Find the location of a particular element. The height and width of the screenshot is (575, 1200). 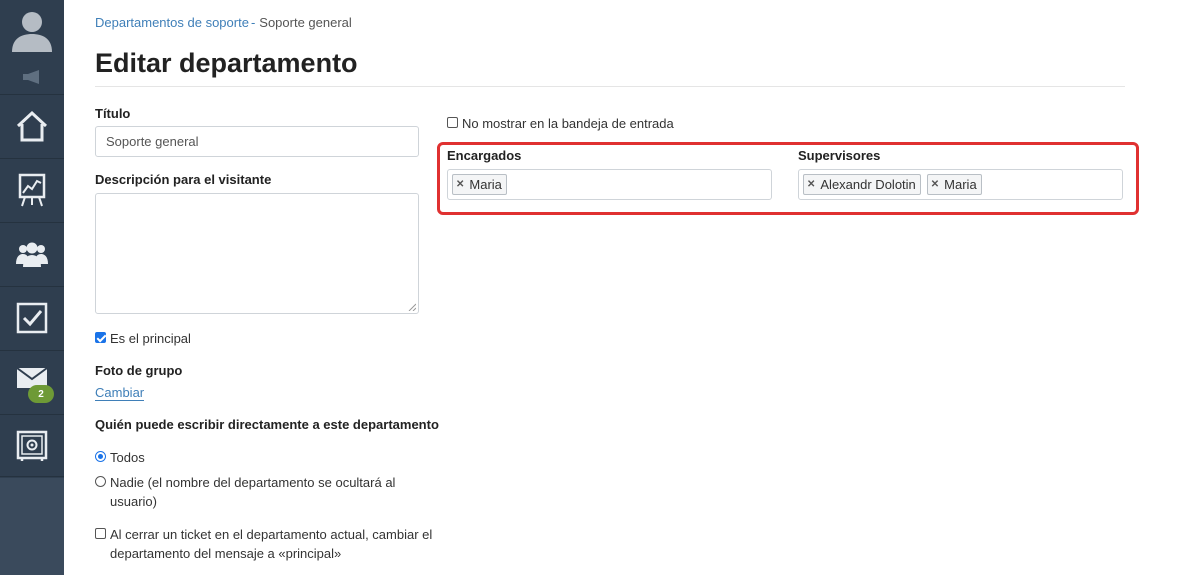

supervisor-tag-label: Alexandr Dolotin is located at coordinates (868, 184).